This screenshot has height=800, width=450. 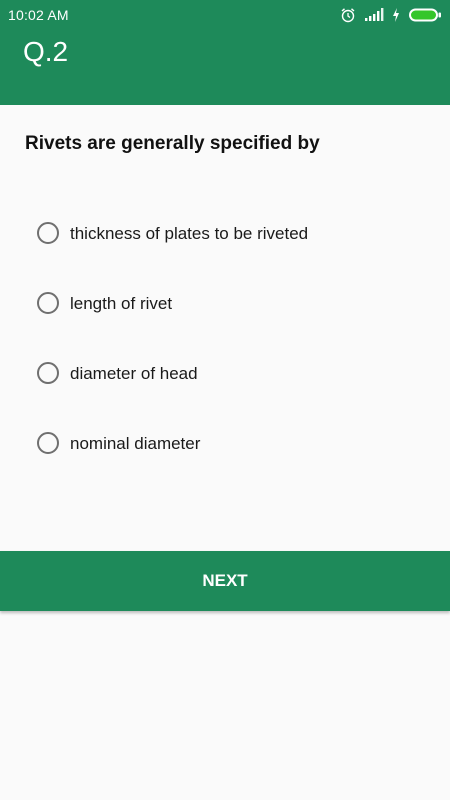 What do you see at coordinates (172, 143) in the screenshot?
I see `question-text: Rivets are generally specified by` at bounding box center [172, 143].